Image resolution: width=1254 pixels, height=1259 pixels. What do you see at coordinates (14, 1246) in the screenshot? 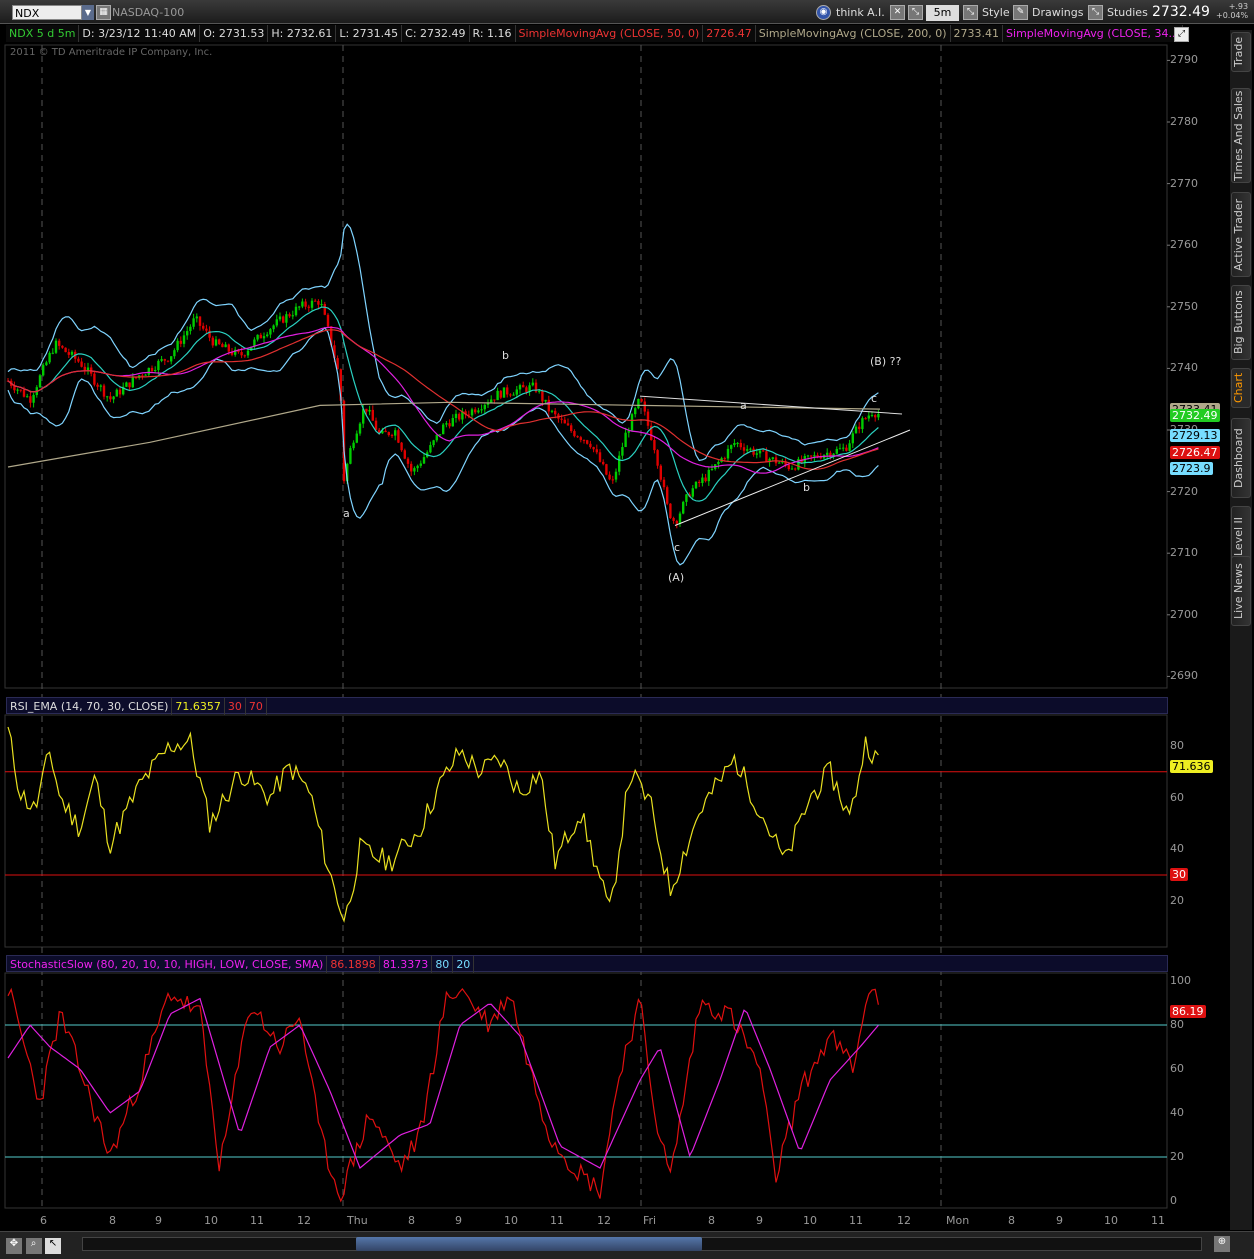
I see `pan-icon: ✥` at bounding box center [14, 1246].